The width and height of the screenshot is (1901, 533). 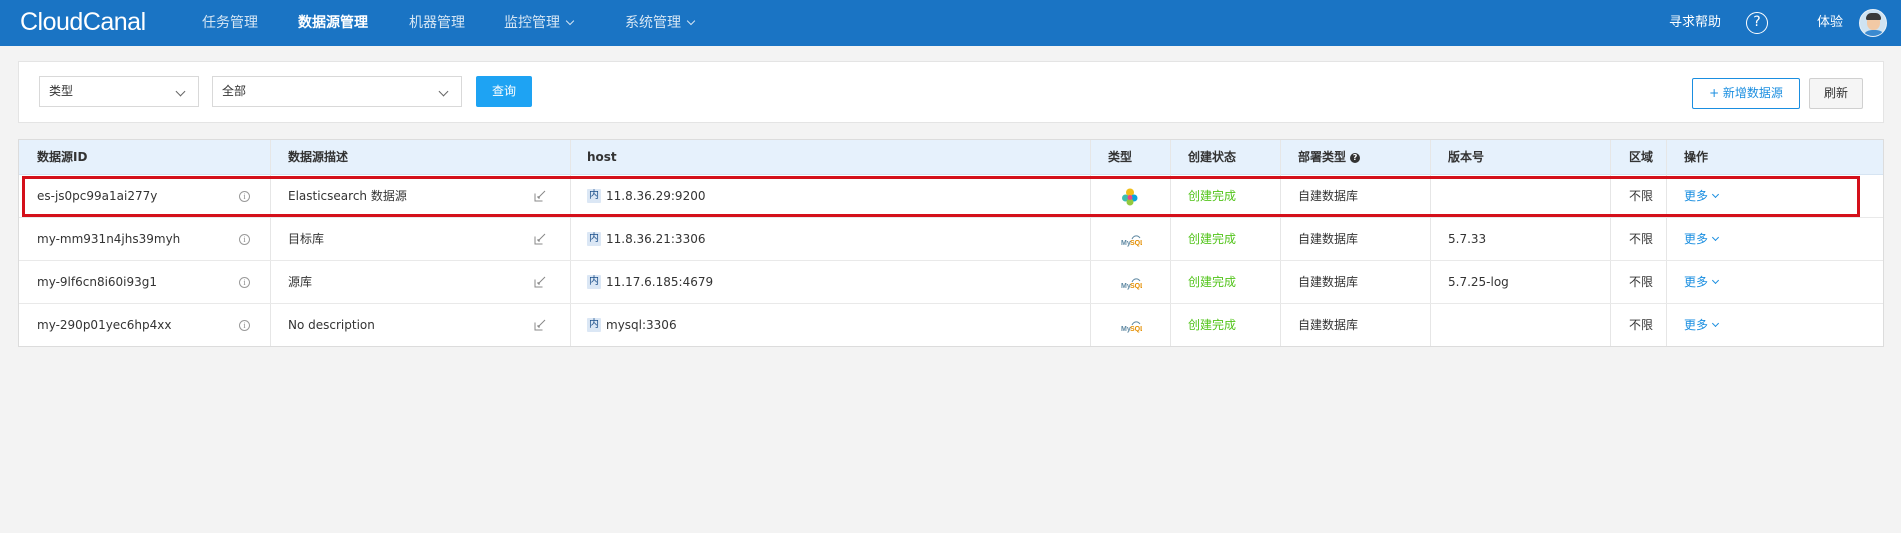 I want to click on query-button: 查询, so click(x=504, y=91).